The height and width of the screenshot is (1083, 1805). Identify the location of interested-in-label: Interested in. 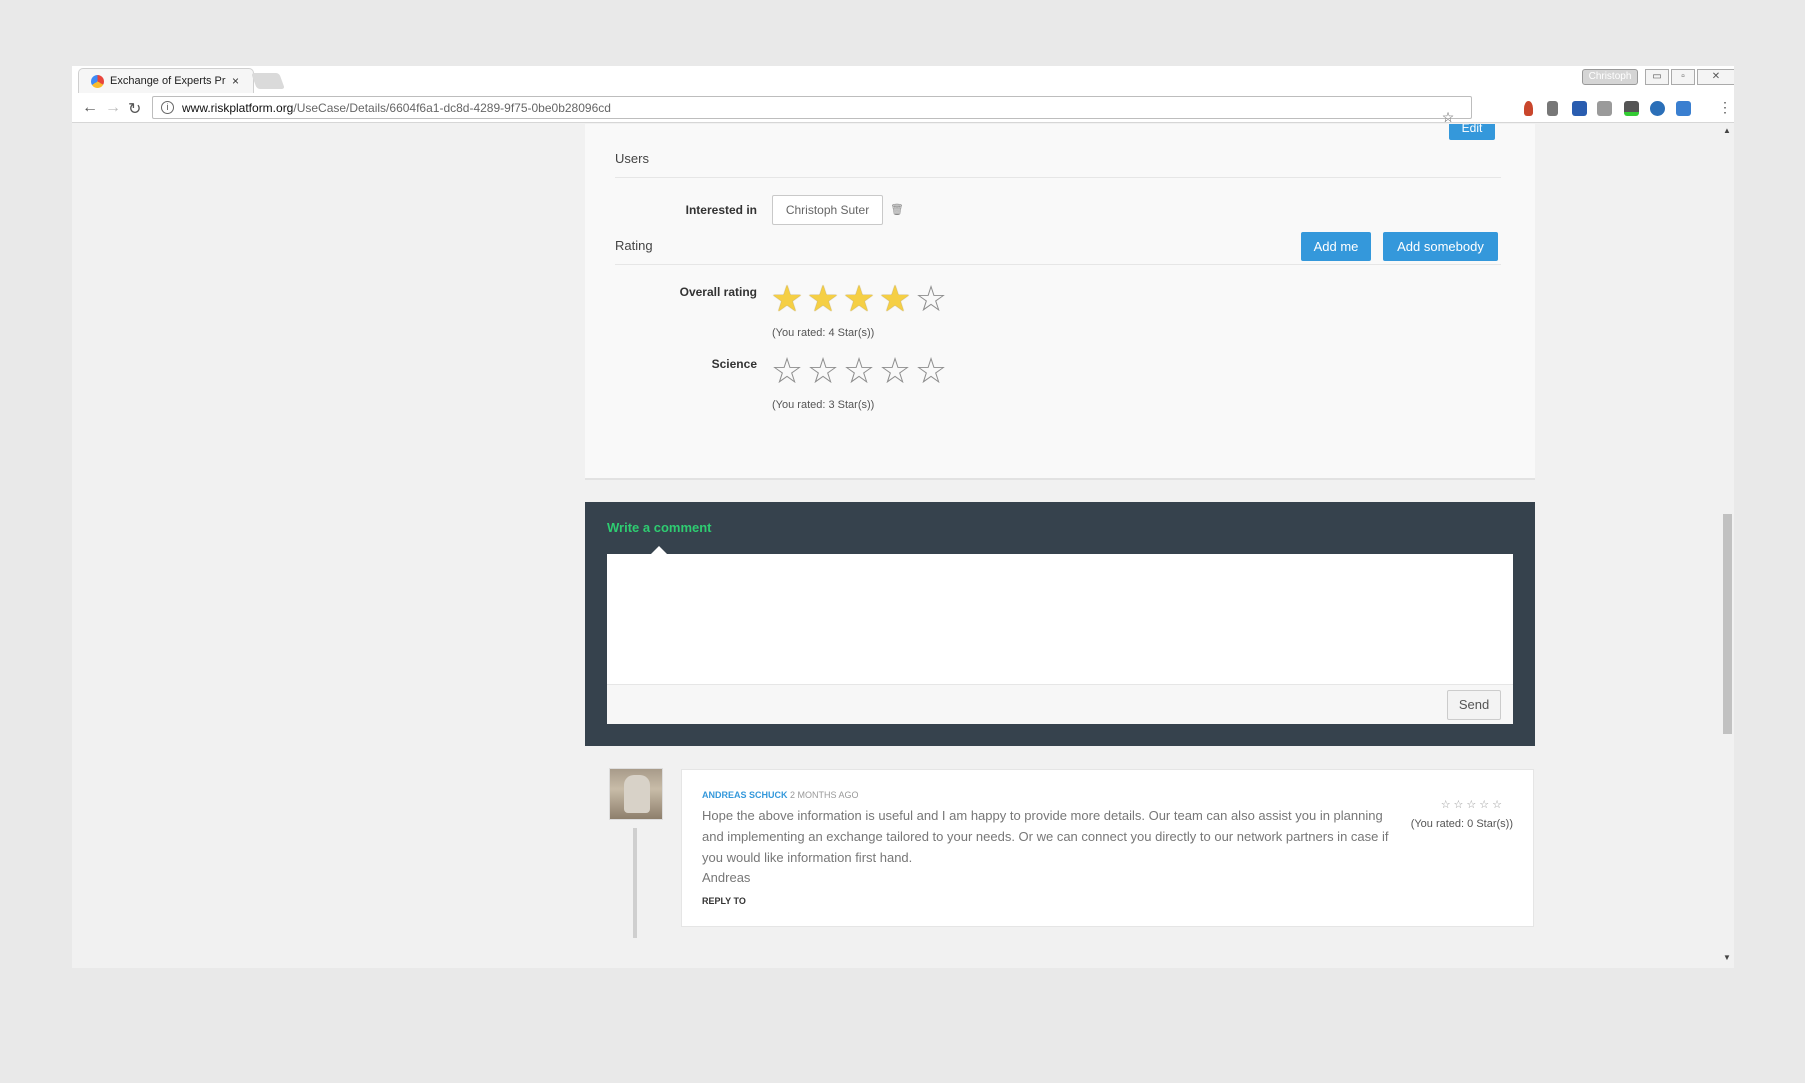
(721, 210).